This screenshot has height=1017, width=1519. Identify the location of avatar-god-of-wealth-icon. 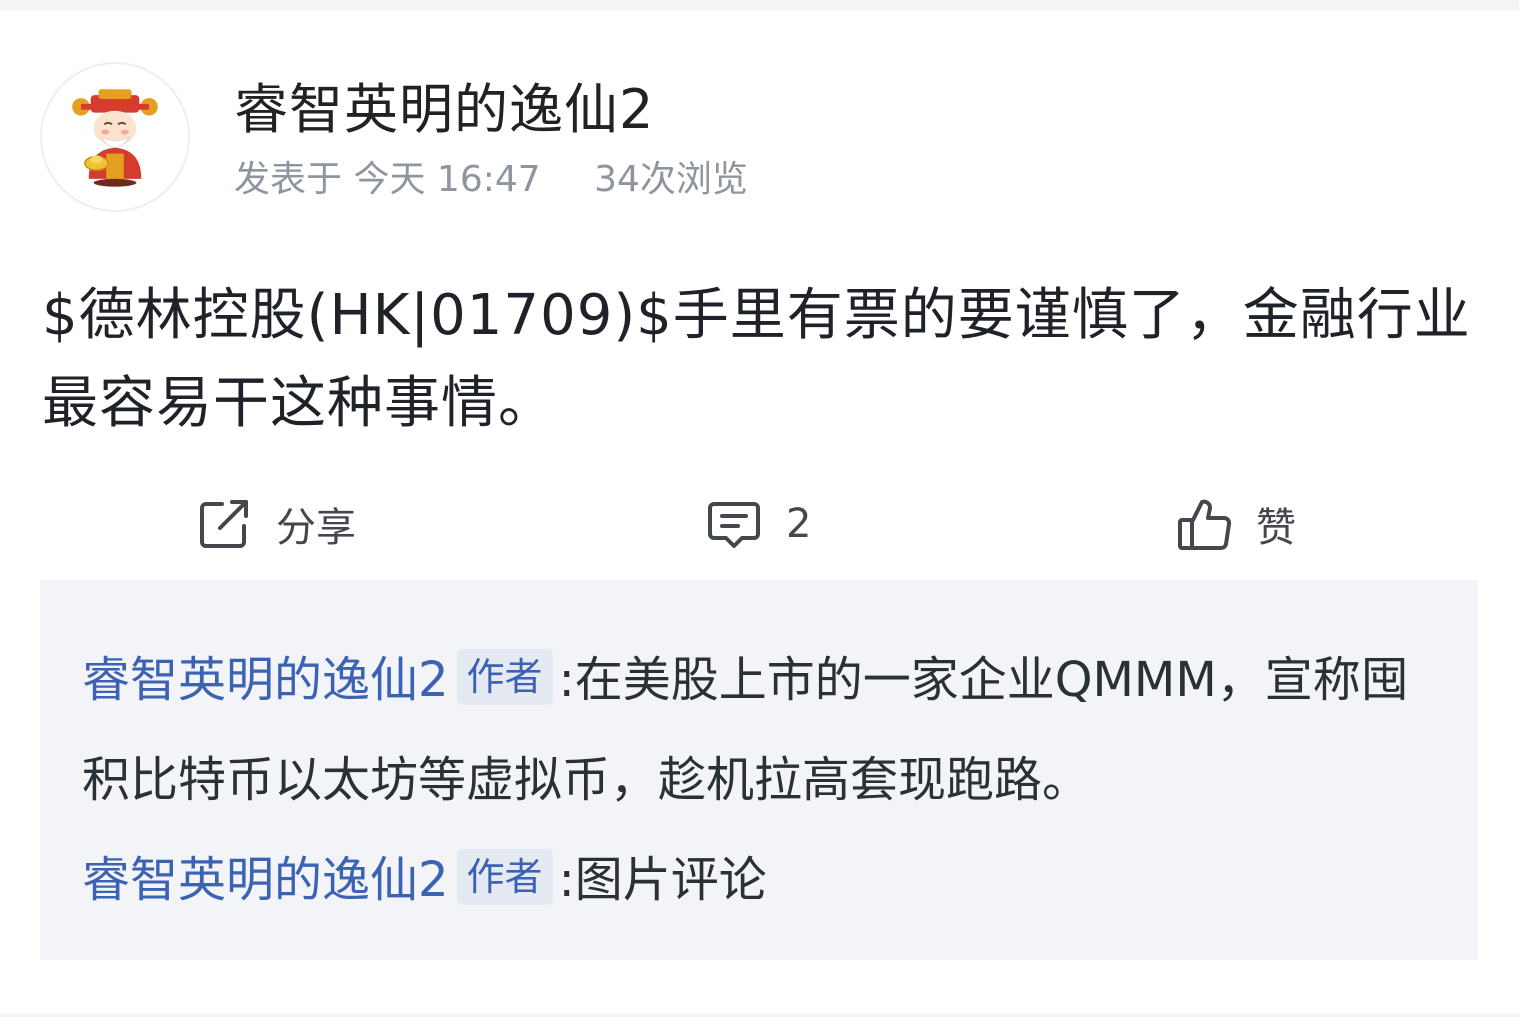
(115, 138).